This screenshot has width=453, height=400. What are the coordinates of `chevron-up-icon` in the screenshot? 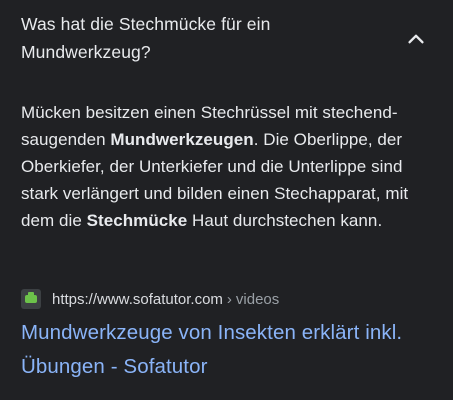 It's located at (416, 39).